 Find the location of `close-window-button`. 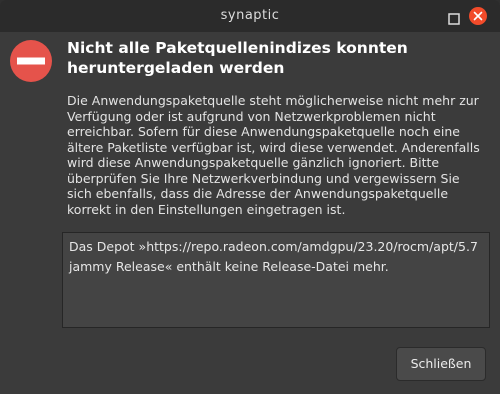

close-window-button is located at coordinates (478, 16).